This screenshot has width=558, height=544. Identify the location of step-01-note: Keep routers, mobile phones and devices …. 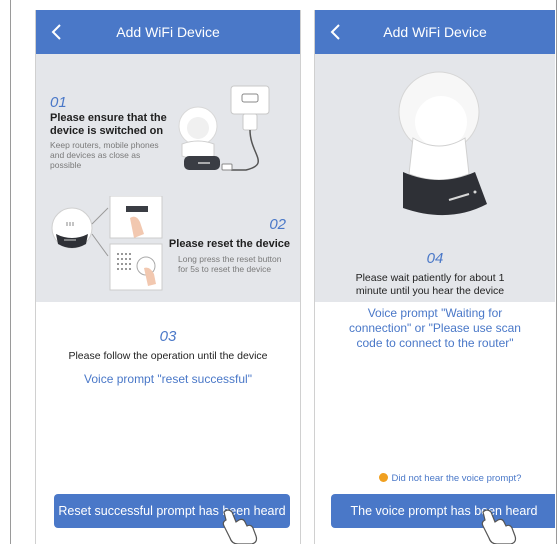
(104, 155).